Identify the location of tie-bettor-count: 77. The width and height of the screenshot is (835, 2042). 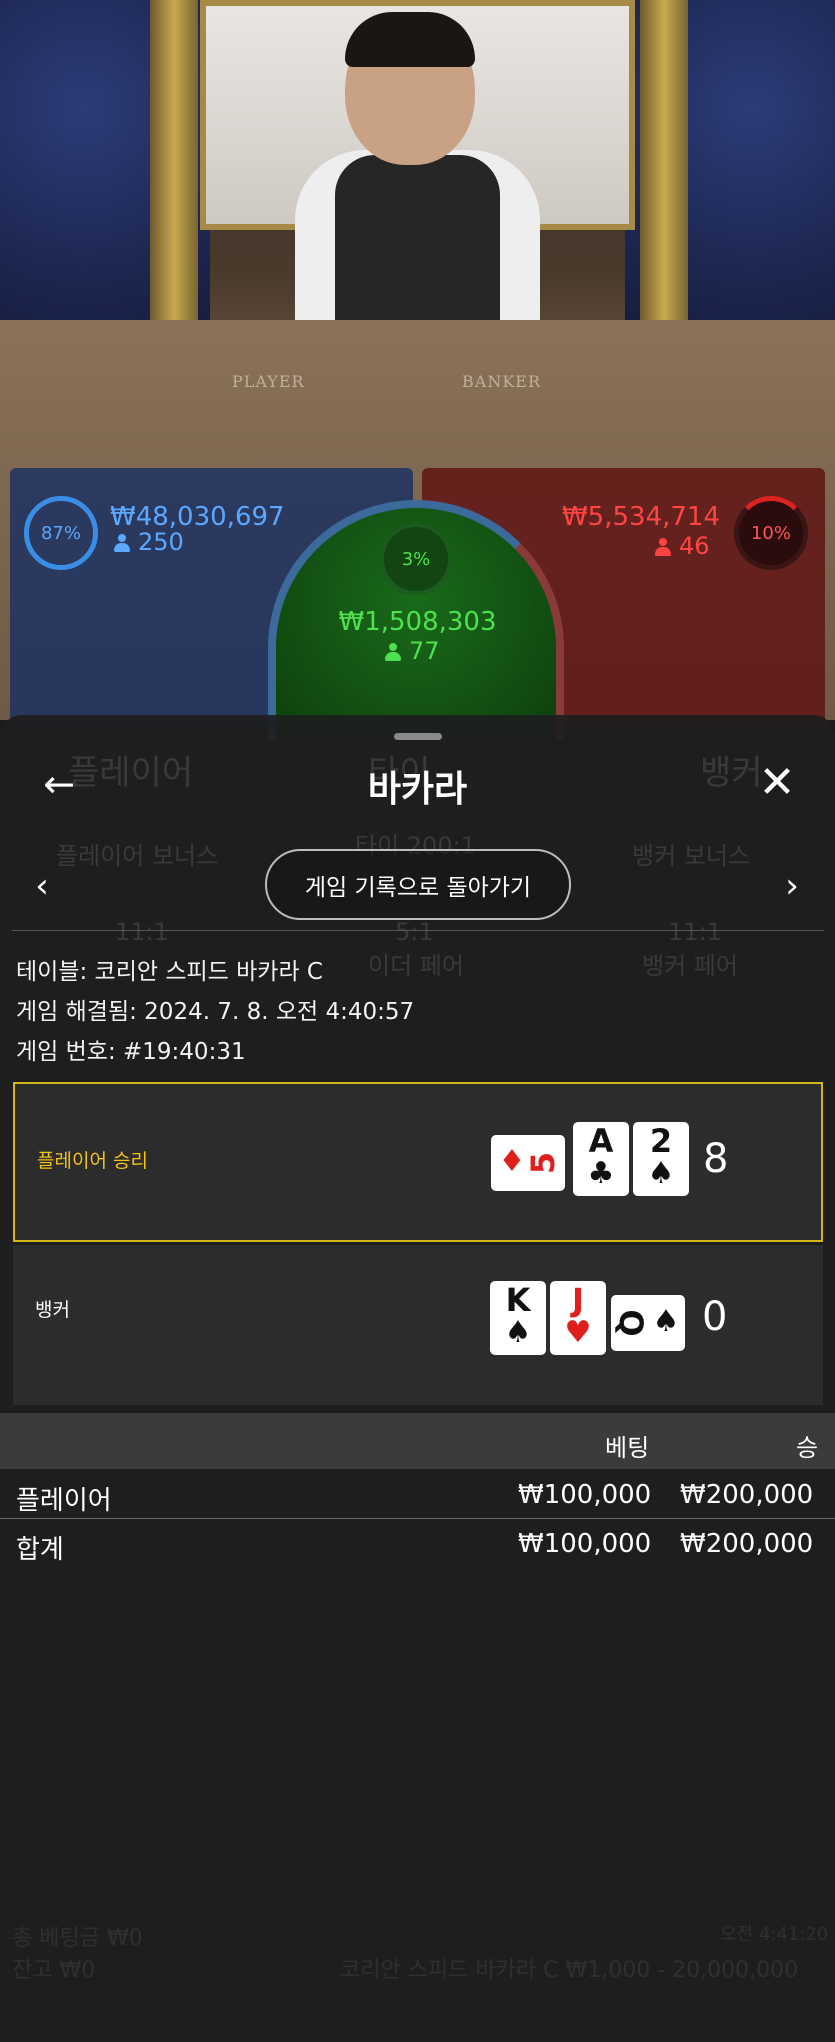
(412, 651).